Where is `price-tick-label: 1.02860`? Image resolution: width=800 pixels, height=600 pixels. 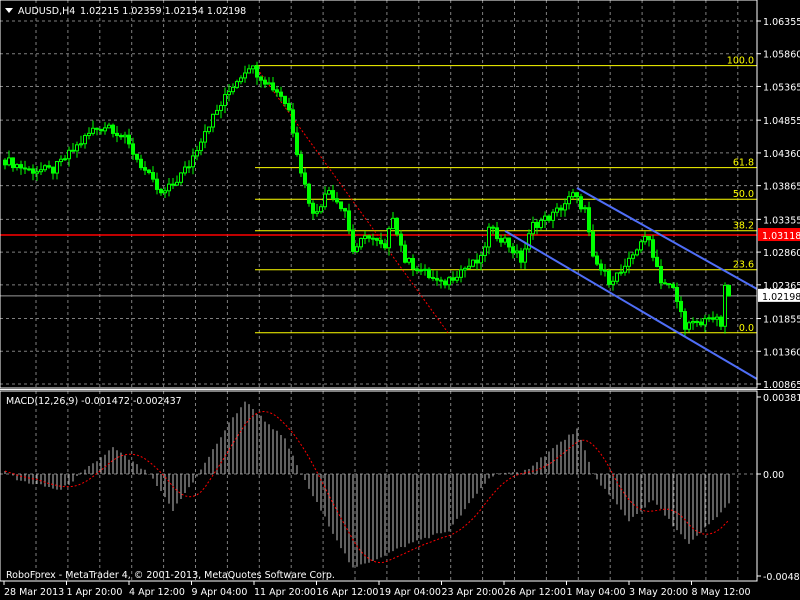
price-tick-label: 1.02860 is located at coordinates (781, 253).